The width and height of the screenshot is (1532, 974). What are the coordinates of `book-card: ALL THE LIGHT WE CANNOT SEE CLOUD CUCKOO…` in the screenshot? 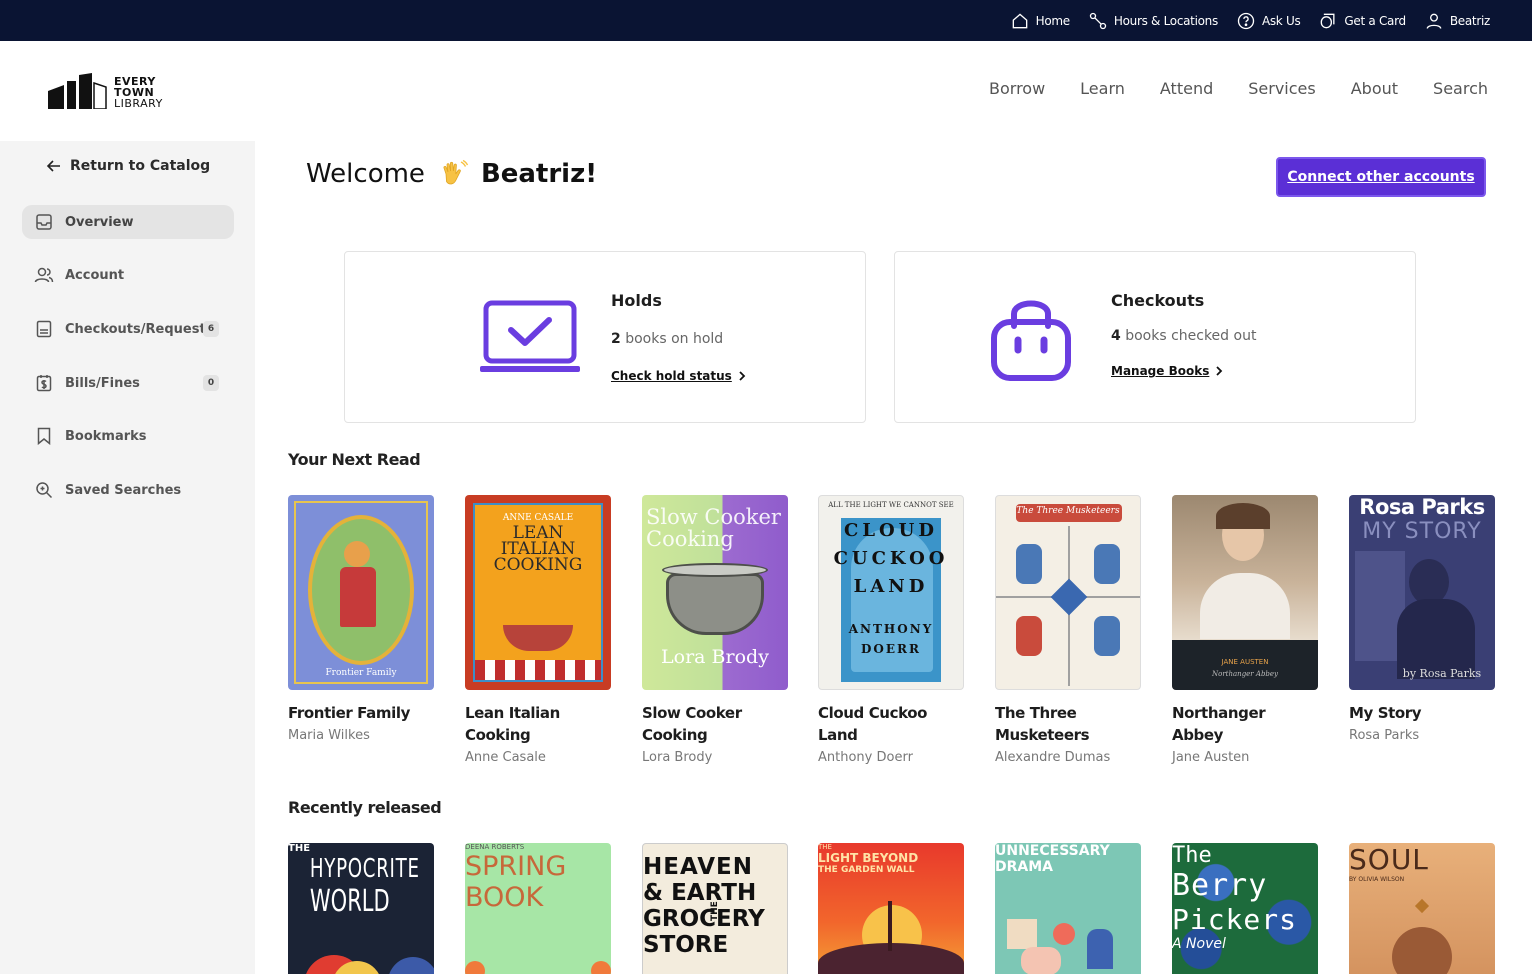 It's located at (891, 630).